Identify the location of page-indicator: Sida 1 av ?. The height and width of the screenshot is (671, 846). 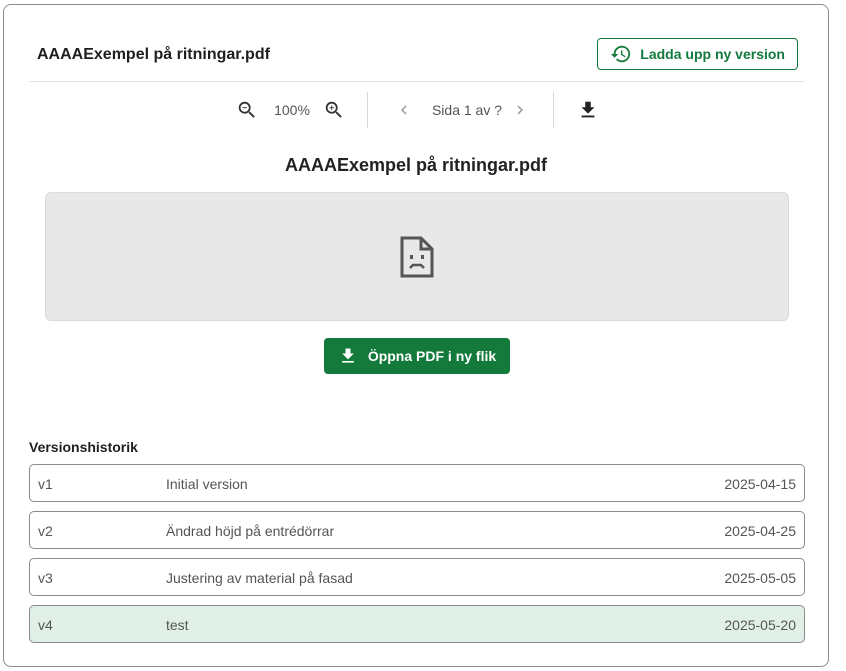
(467, 110).